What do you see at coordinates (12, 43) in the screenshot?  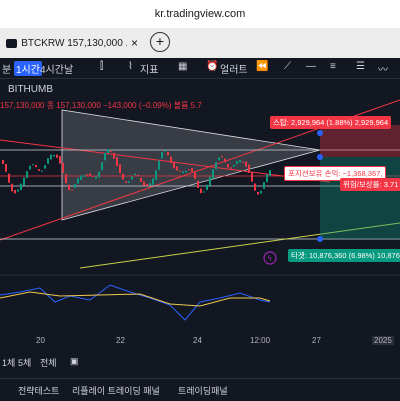 I see `tradingview-logo-icon` at bounding box center [12, 43].